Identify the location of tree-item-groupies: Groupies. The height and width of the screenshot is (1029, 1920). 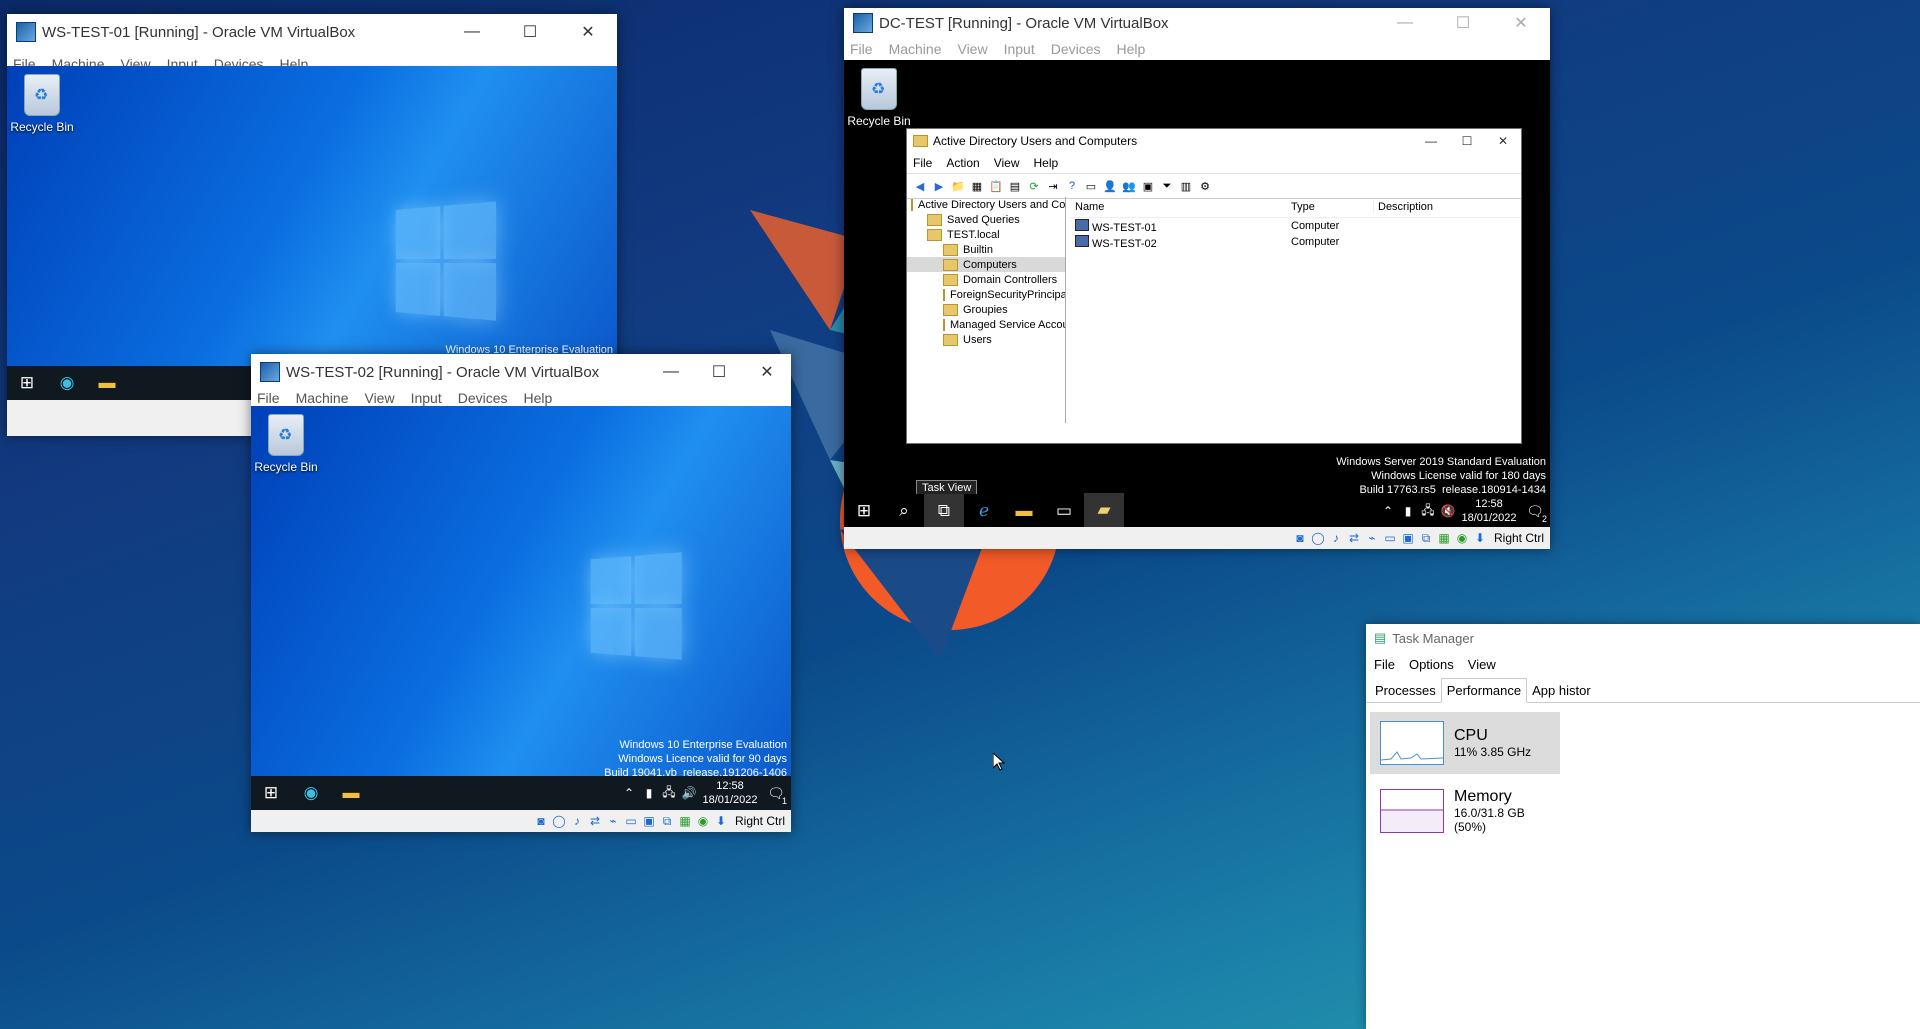
(986, 309).